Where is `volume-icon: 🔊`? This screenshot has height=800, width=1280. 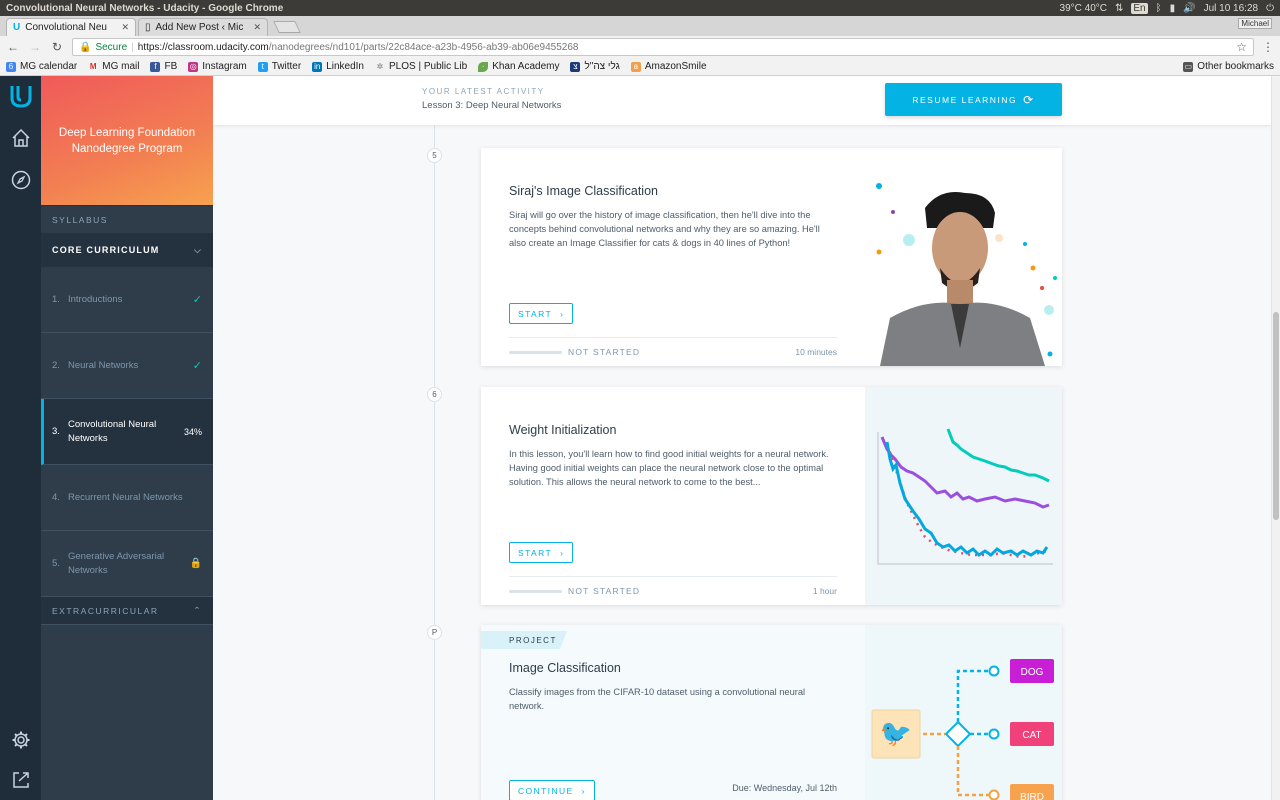
volume-icon: 🔊 is located at coordinates (1189, 8).